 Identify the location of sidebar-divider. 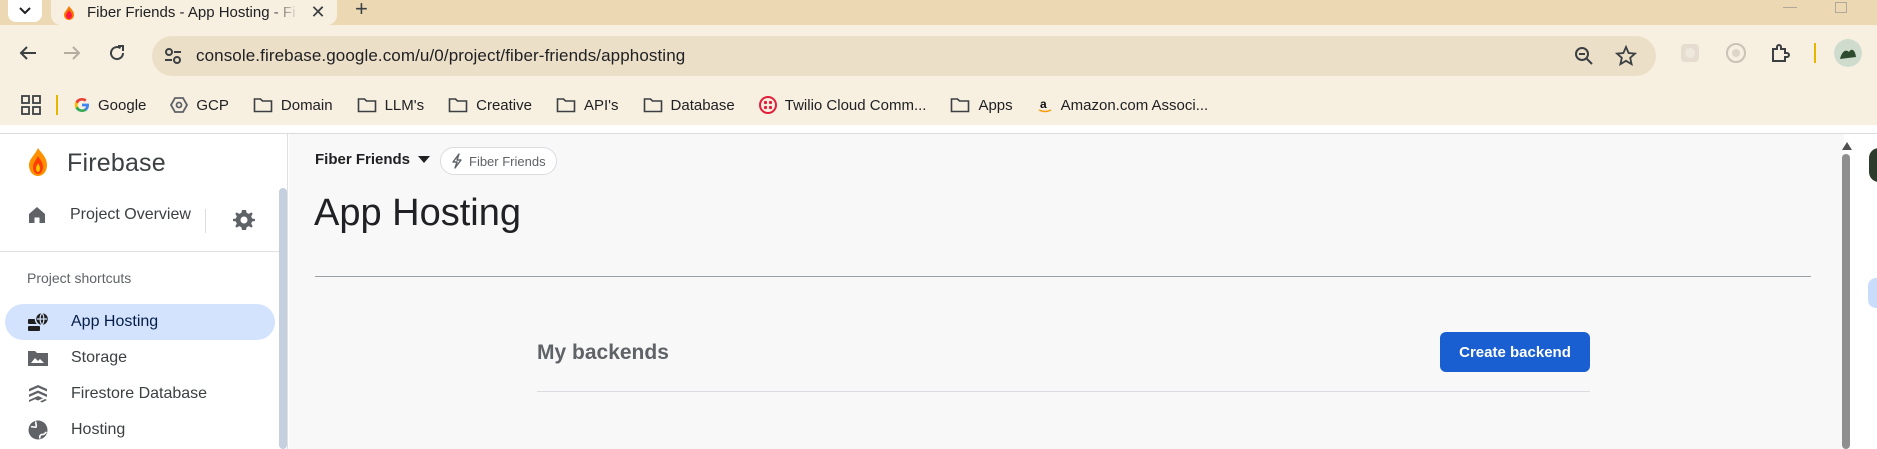
(140, 251).